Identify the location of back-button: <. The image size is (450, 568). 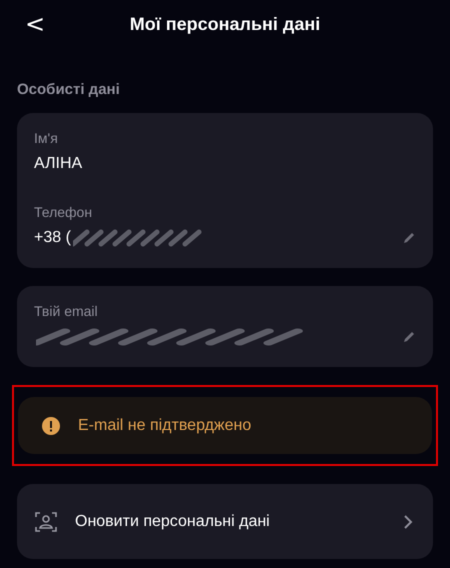
(35, 24).